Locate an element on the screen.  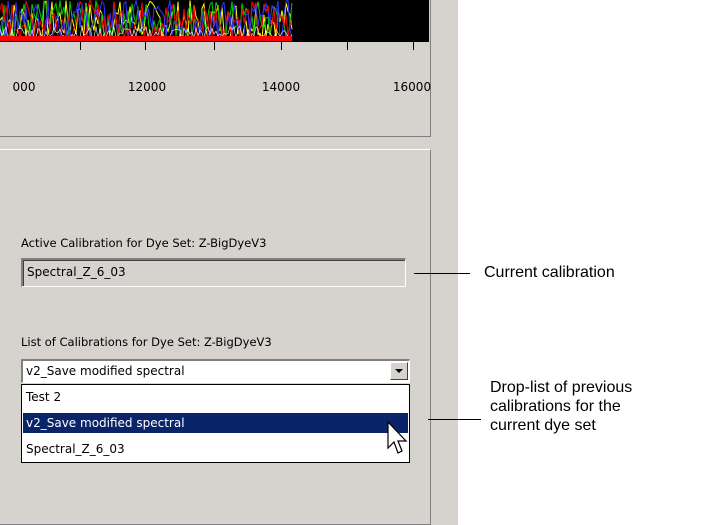
droplist-callout-line is located at coordinates (454, 419).